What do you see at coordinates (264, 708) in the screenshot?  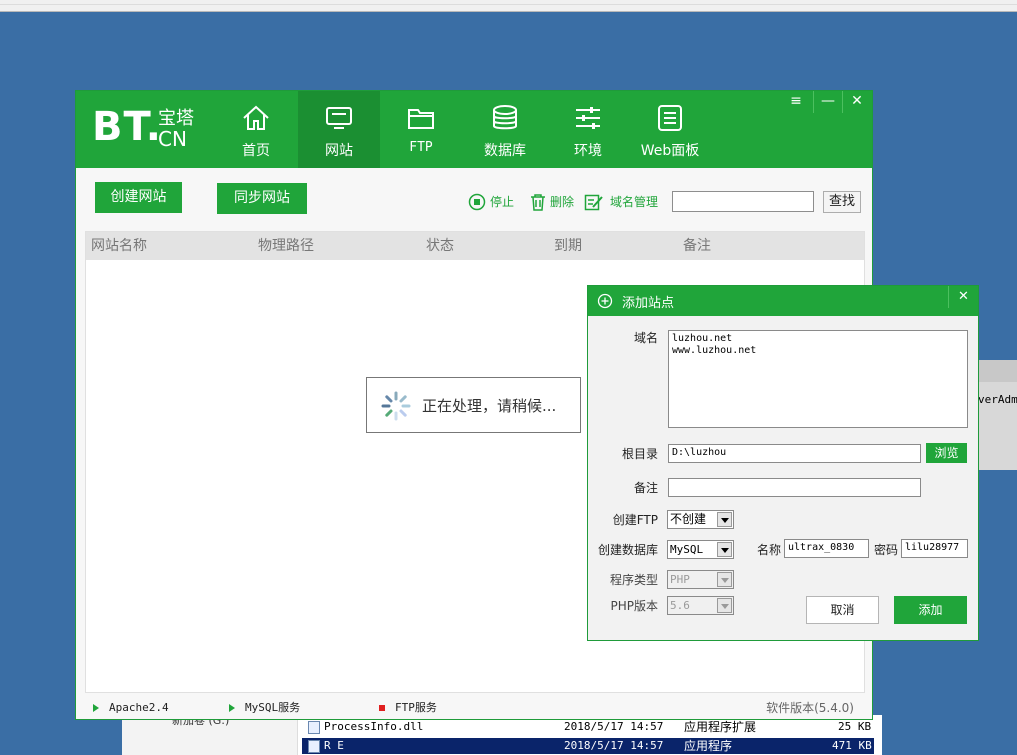 I see `mysql-service: MySQL服务` at bounding box center [264, 708].